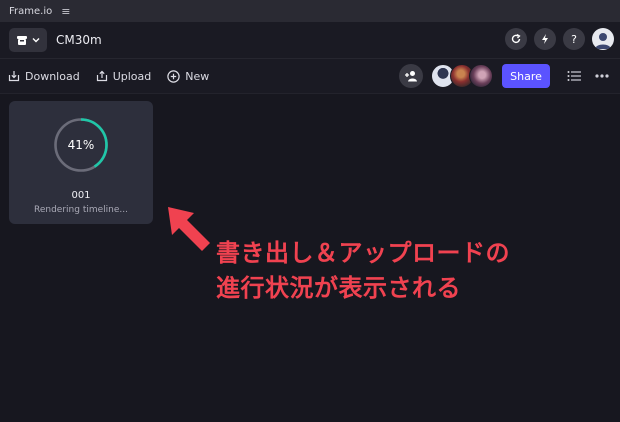 The image size is (620, 422). What do you see at coordinates (36, 40) in the screenshot?
I see `chevron-down-icon` at bounding box center [36, 40].